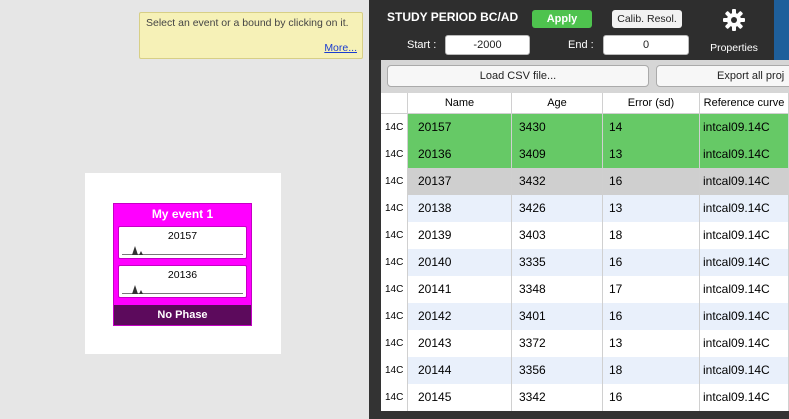 This screenshot has width=789, height=419. I want to click on table-row: 14C 20143 3372 13 intcal09.14C, so click(585, 343).